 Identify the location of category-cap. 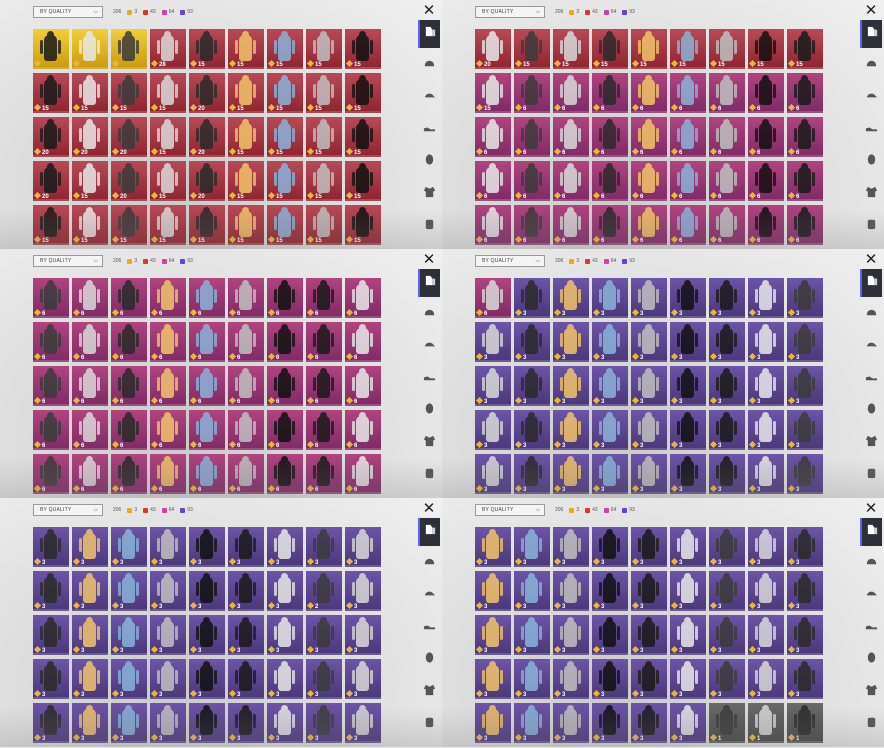
(429, 347).